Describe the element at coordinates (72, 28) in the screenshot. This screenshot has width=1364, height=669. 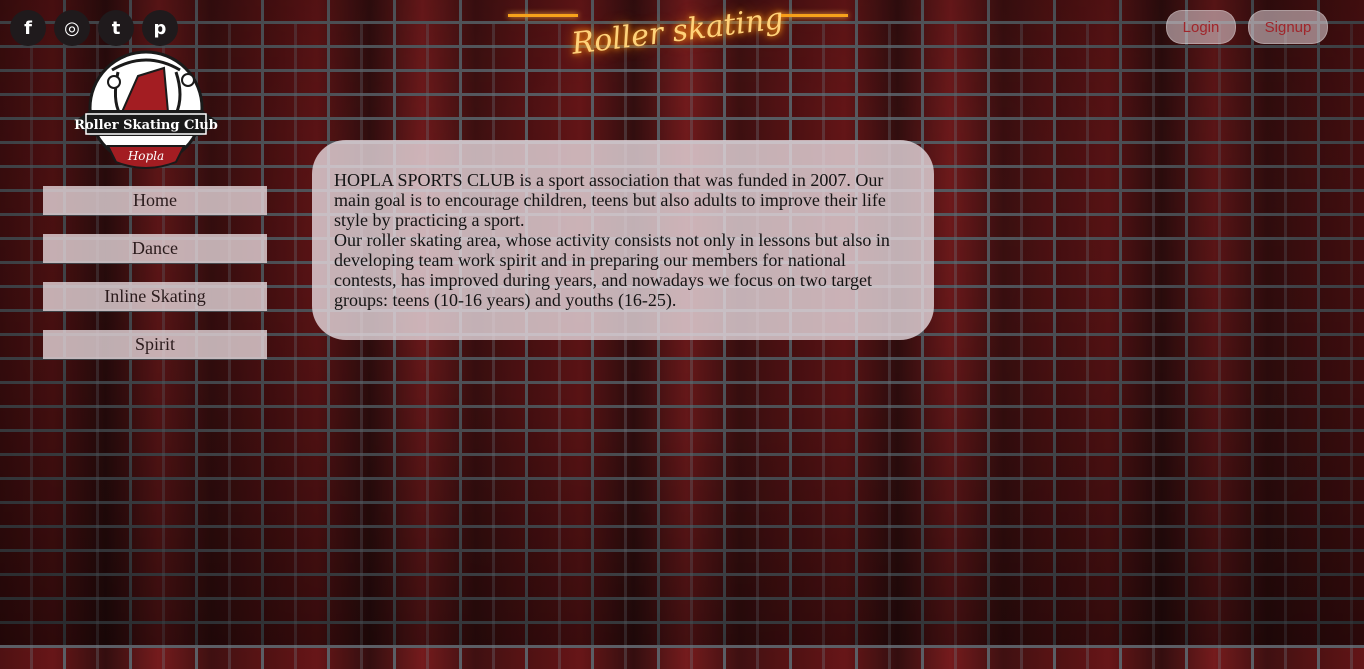
I see `instagram-icon: ◎` at that location.